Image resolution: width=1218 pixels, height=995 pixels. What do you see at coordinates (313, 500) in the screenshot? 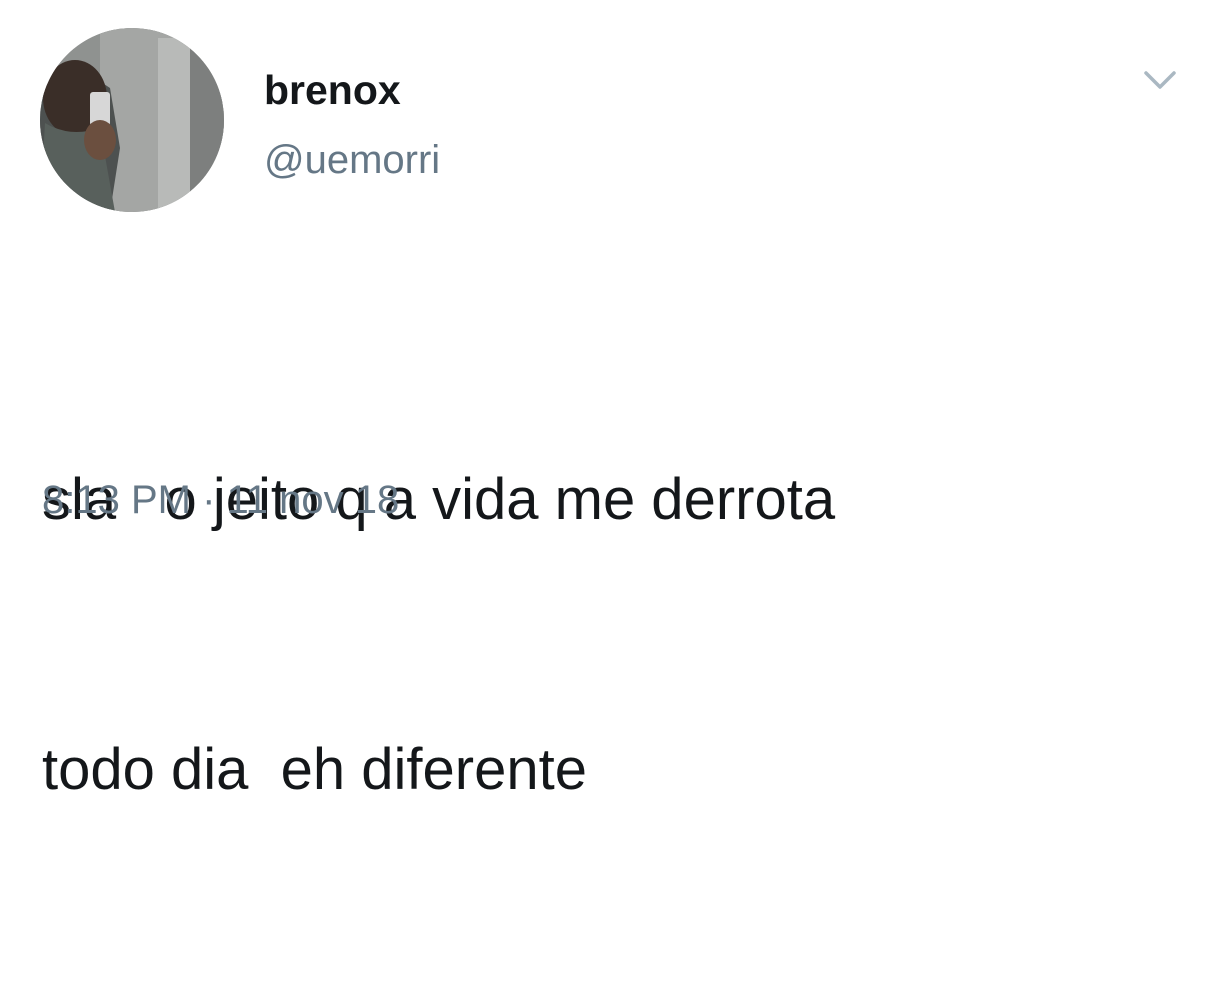
I see `tweet-date: 11 nov 18` at bounding box center [313, 500].